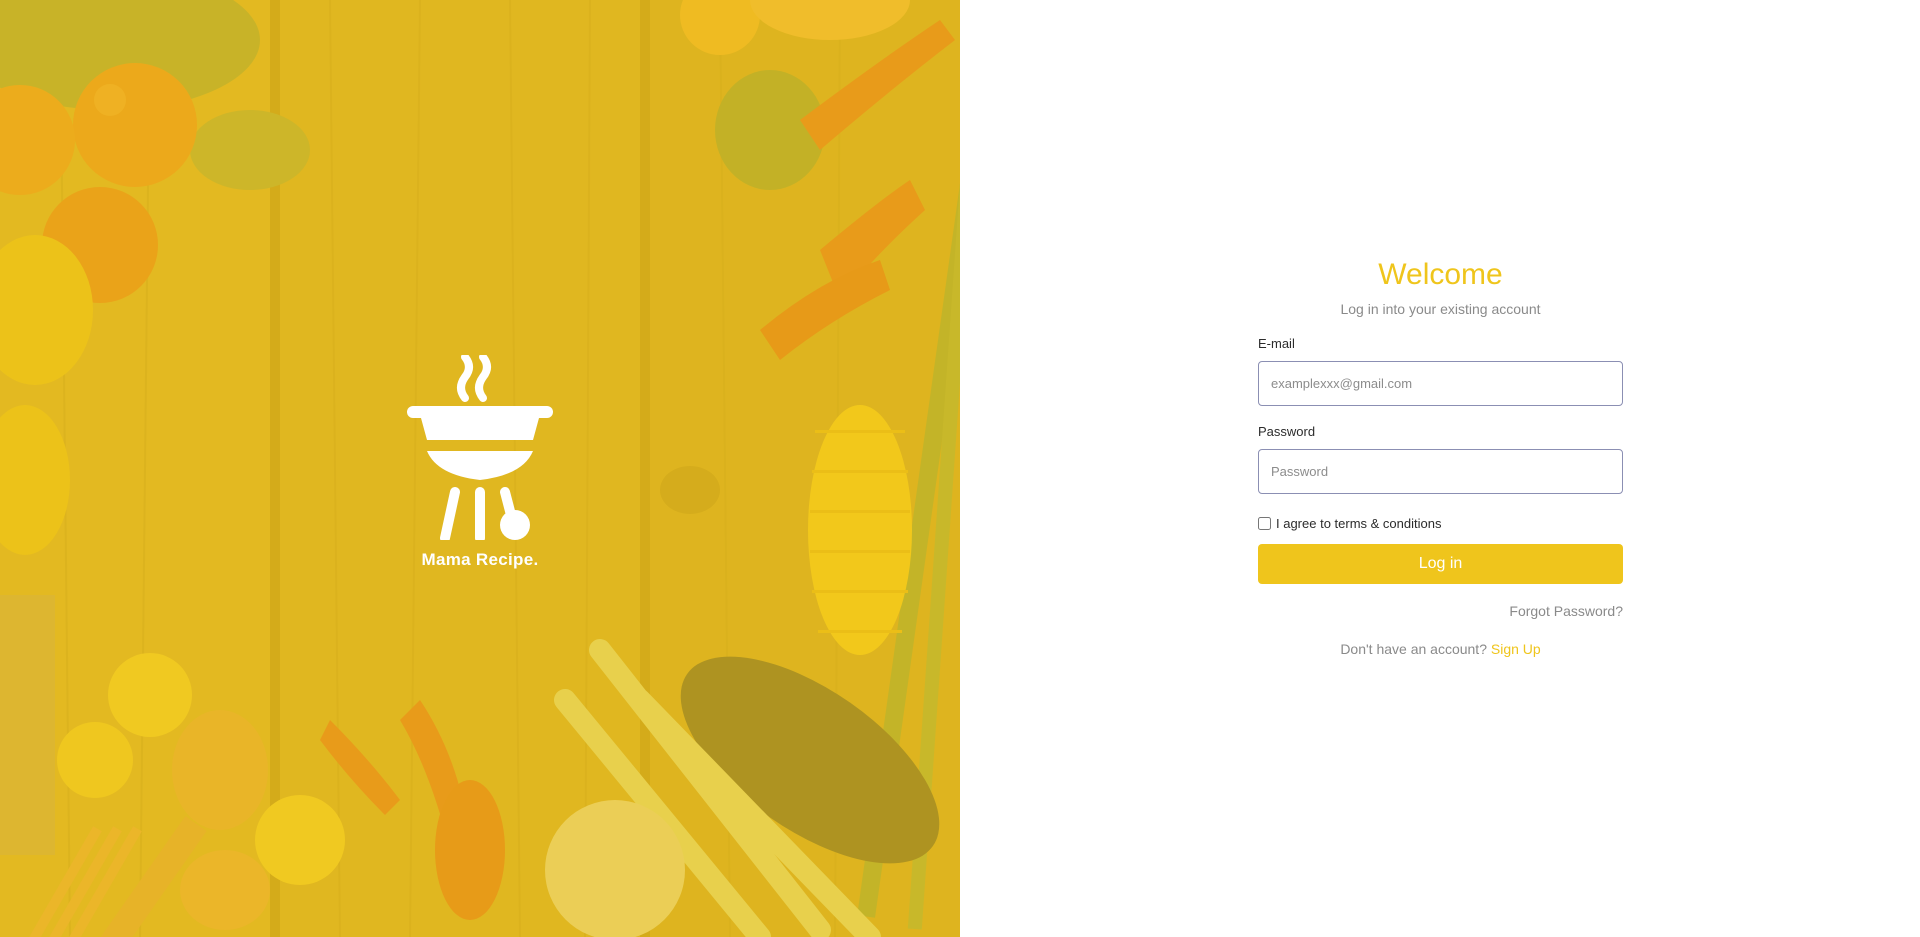  What do you see at coordinates (480, 447) in the screenshot?
I see `grill-icon` at bounding box center [480, 447].